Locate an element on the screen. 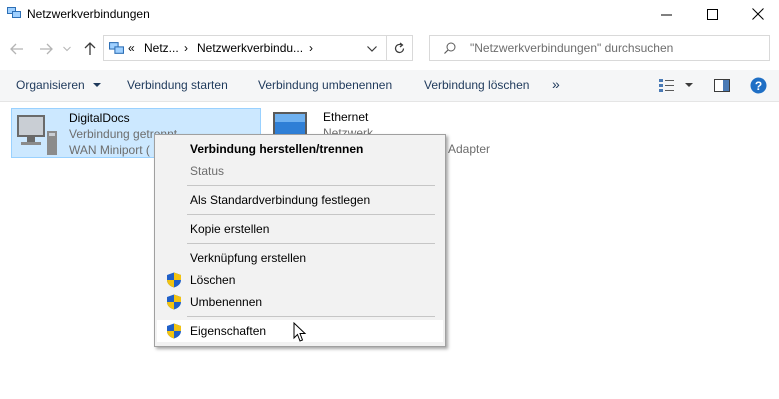 The width and height of the screenshot is (779, 399). close-button is located at coordinates (757, 14).